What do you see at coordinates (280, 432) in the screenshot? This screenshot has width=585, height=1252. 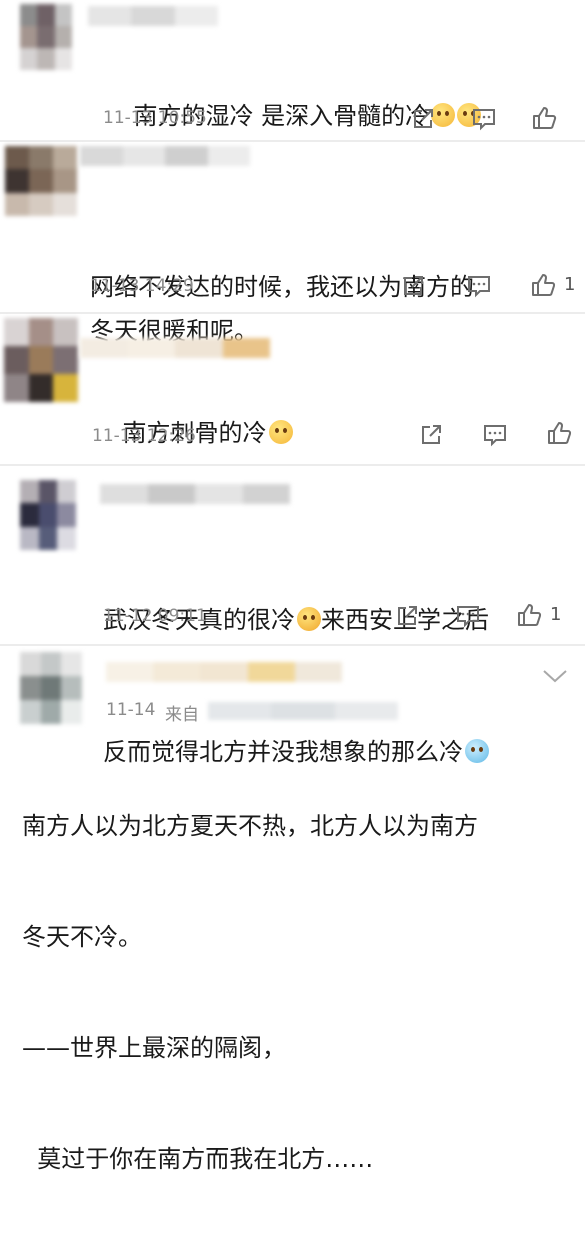 I see `sad-face-icon` at bounding box center [280, 432].